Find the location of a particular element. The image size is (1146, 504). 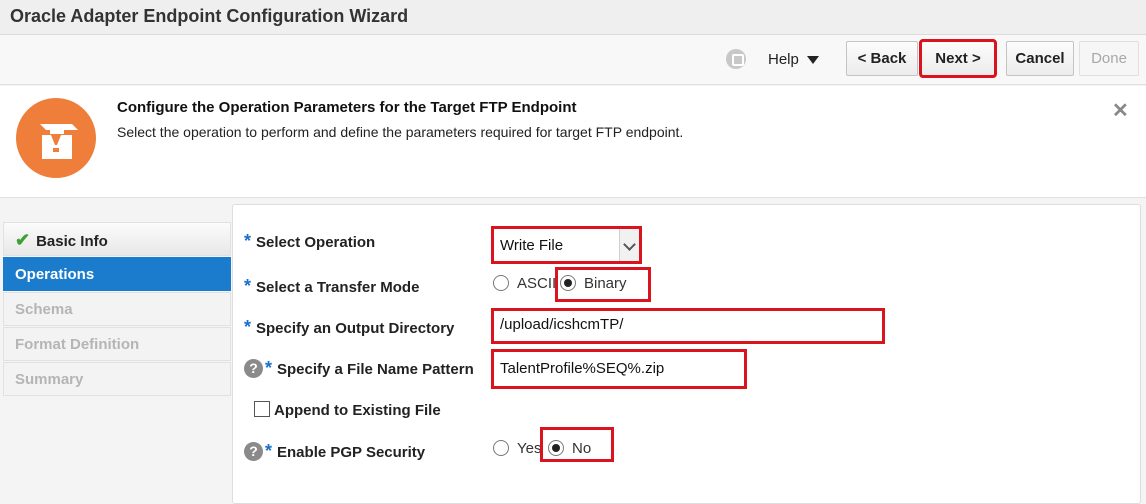

nav-item-operations: Operations is located at coordinates (117, 274).